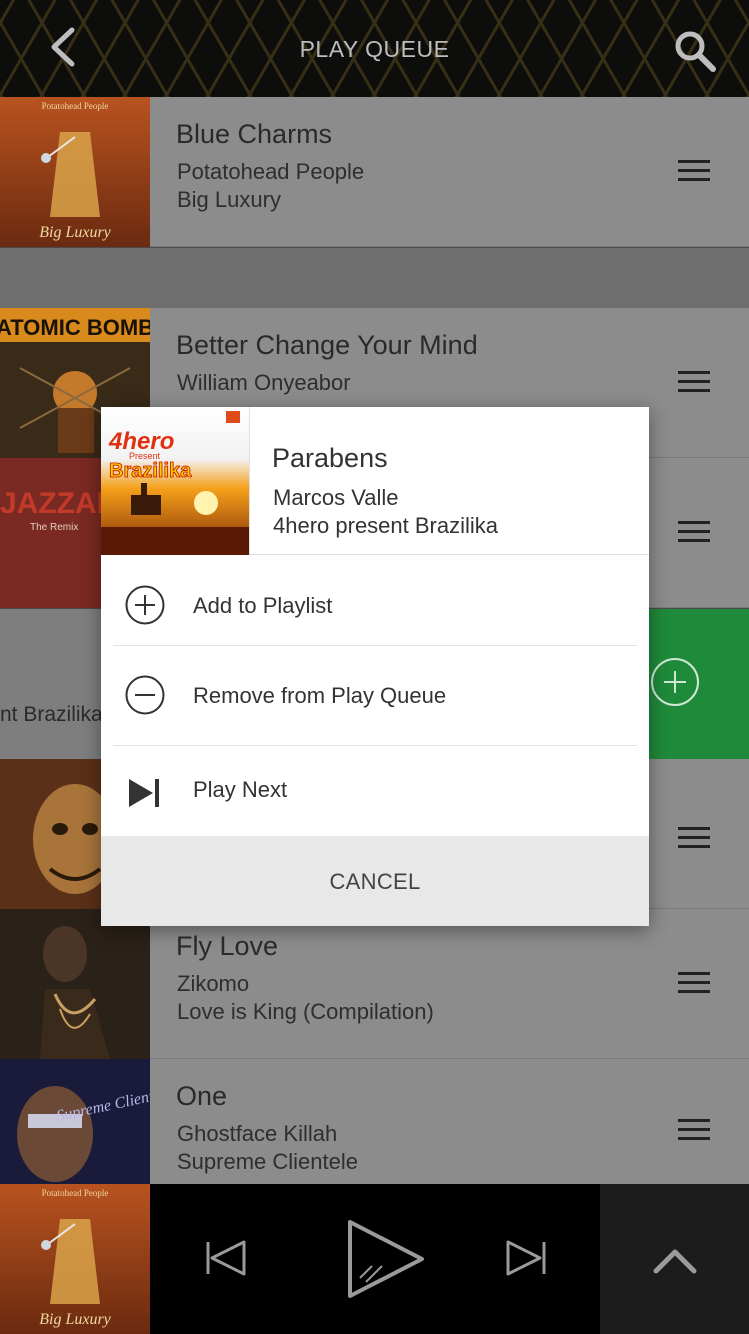 The image size is (749, 1334). What do you see at coordinates (386, 525) in the screenshot?
I see `dialog-track-album: 4hero present Brazilika` at bounding box center [386, 525].